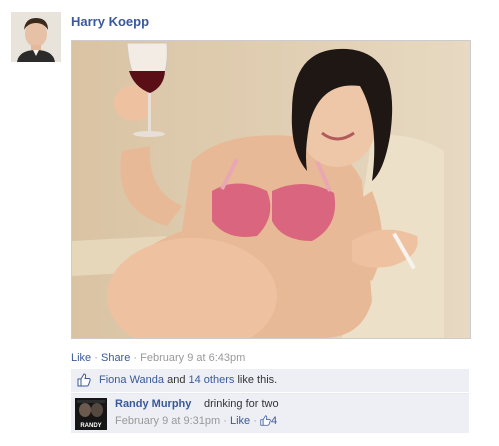  I want to click on post-author-name: Harry Koepp, so click(110, 21).